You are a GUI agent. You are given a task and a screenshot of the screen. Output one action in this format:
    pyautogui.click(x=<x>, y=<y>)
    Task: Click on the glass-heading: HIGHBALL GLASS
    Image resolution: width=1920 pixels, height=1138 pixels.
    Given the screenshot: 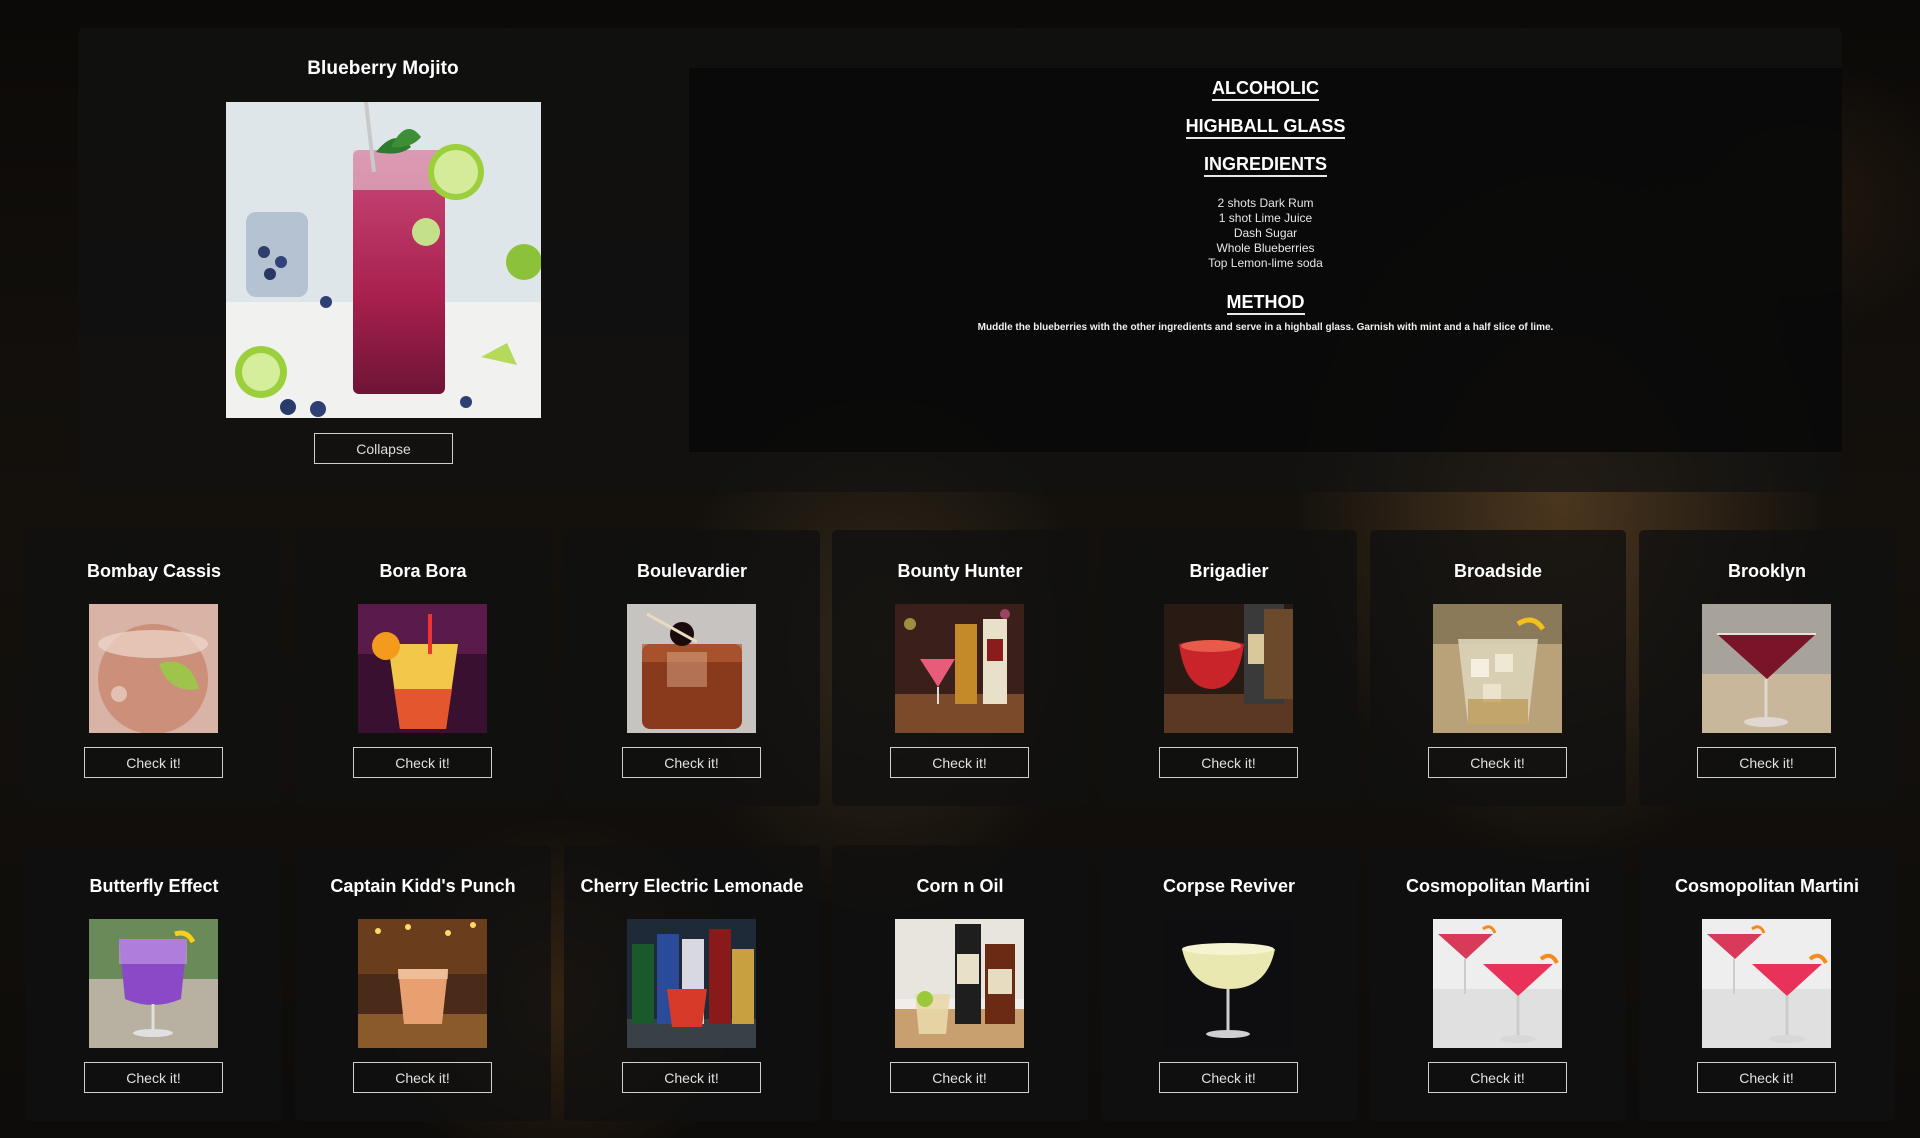 What is the action you would take?
    pyautogui.click(x=1265, y=127)
    